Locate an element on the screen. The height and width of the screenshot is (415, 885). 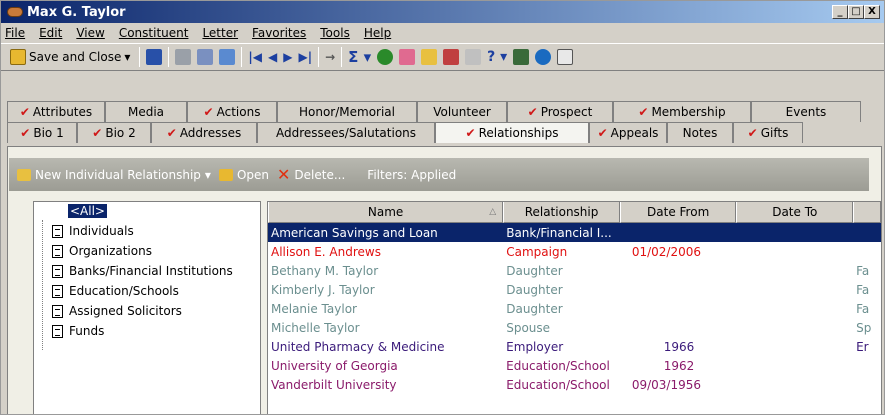
folder-icon is located at coordinates (429, 57).